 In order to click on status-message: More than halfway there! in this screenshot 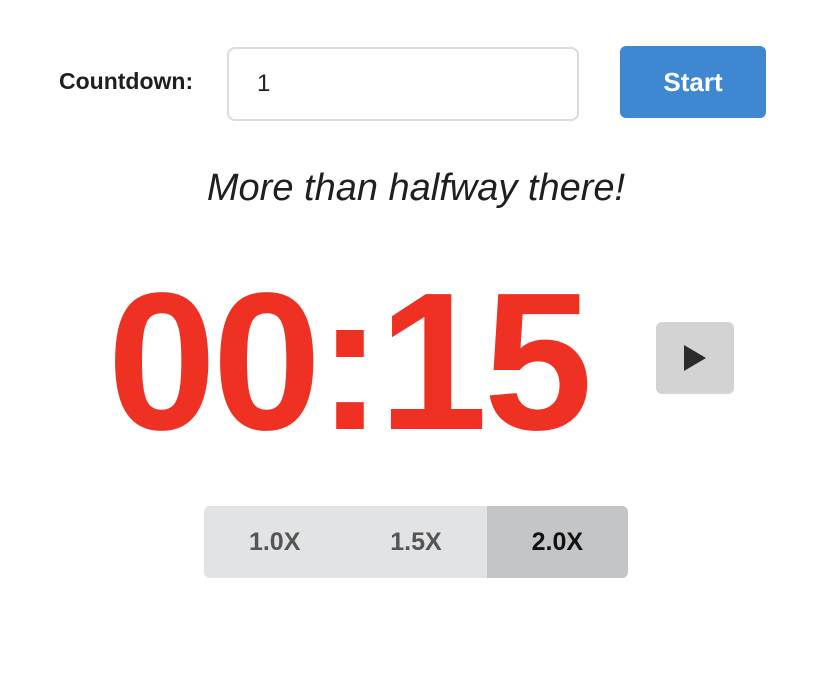, I will do `click(416, 188)`.